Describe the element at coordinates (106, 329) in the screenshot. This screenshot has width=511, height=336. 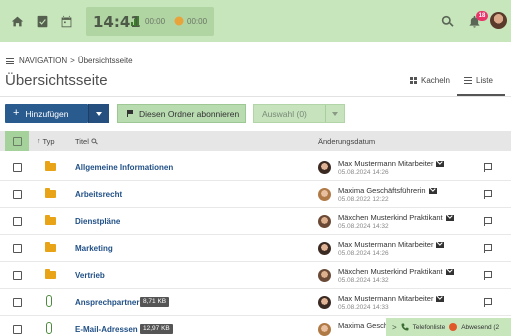
I see `row-title-link: E-Mail-Adressen` at that location.